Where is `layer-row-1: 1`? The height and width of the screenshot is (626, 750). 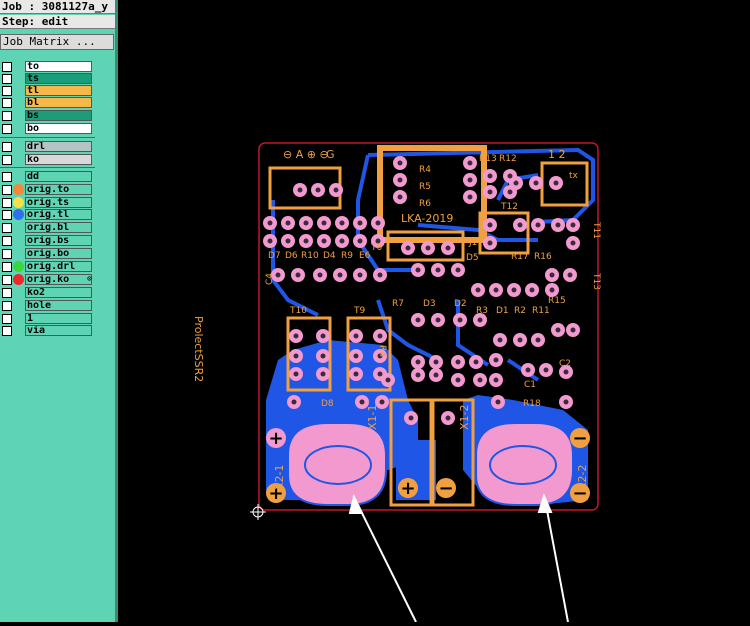 layer-row-1: 1 is located at coordinates (47, 319).